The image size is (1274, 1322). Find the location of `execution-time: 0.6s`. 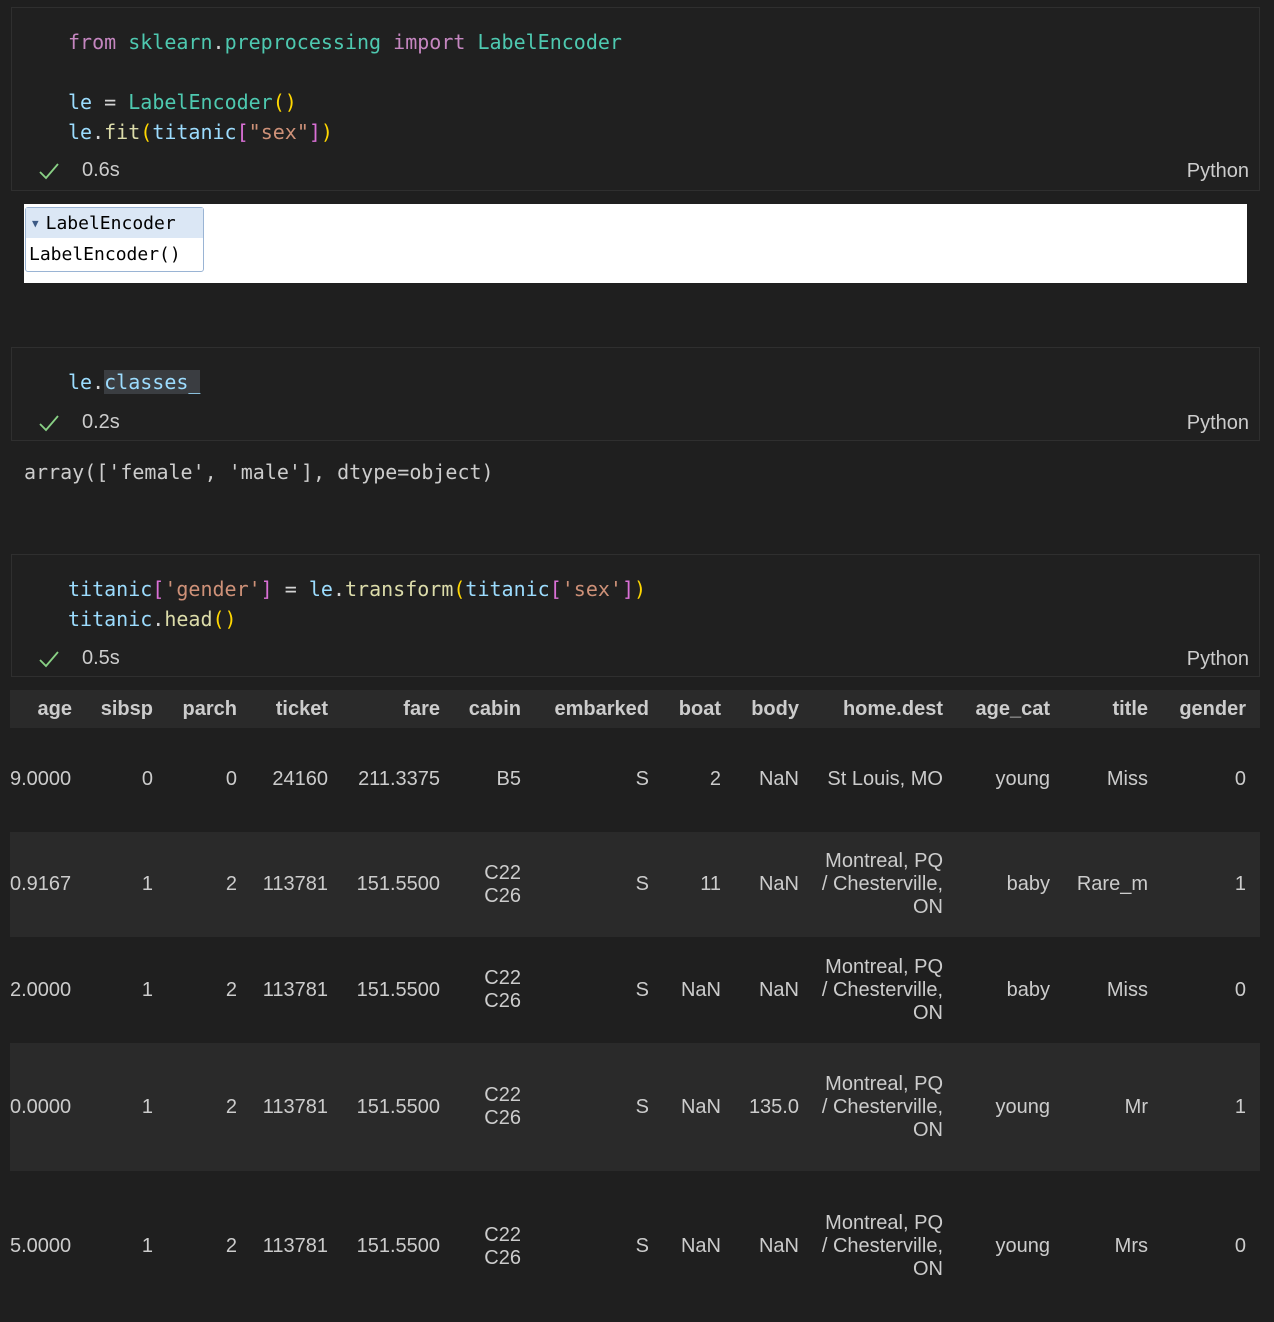

execution-time: 0.6s is located at coordinates (101, 170).